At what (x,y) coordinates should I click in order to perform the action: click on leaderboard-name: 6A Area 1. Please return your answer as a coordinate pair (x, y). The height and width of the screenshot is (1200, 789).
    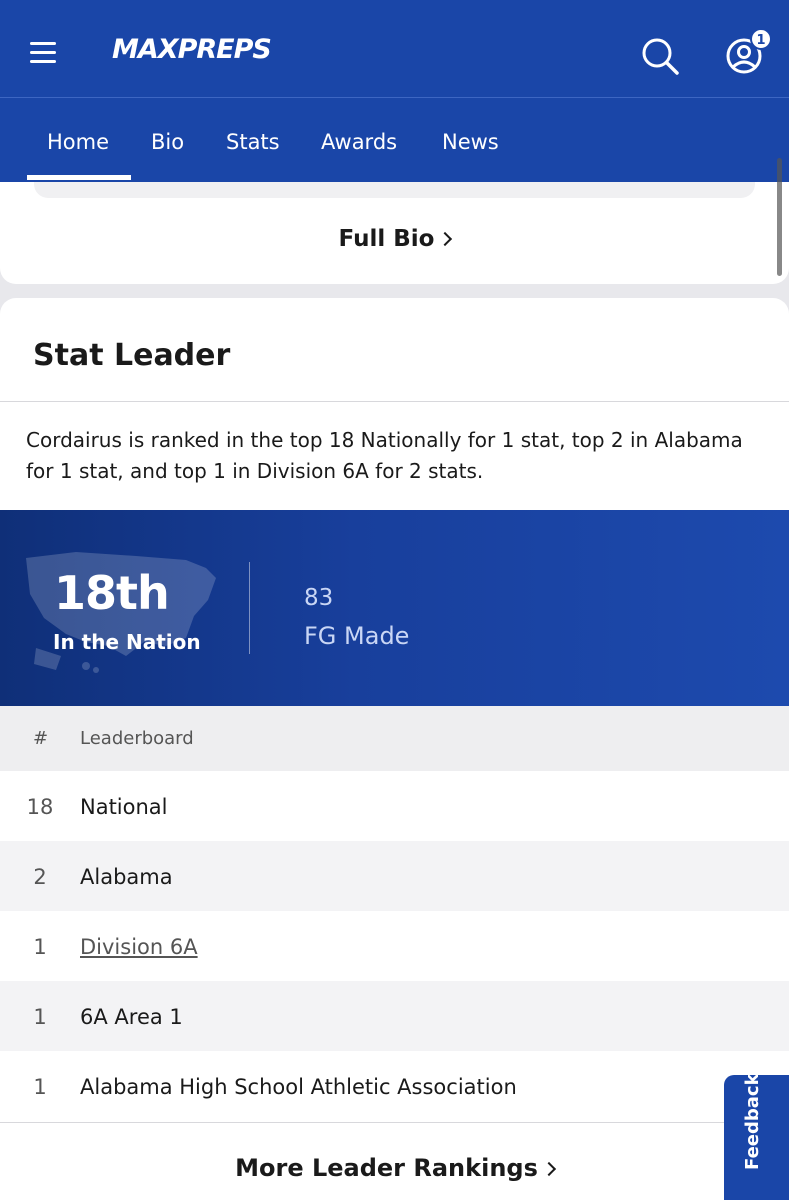
    Looking at the image, I should click on (131, 1017).